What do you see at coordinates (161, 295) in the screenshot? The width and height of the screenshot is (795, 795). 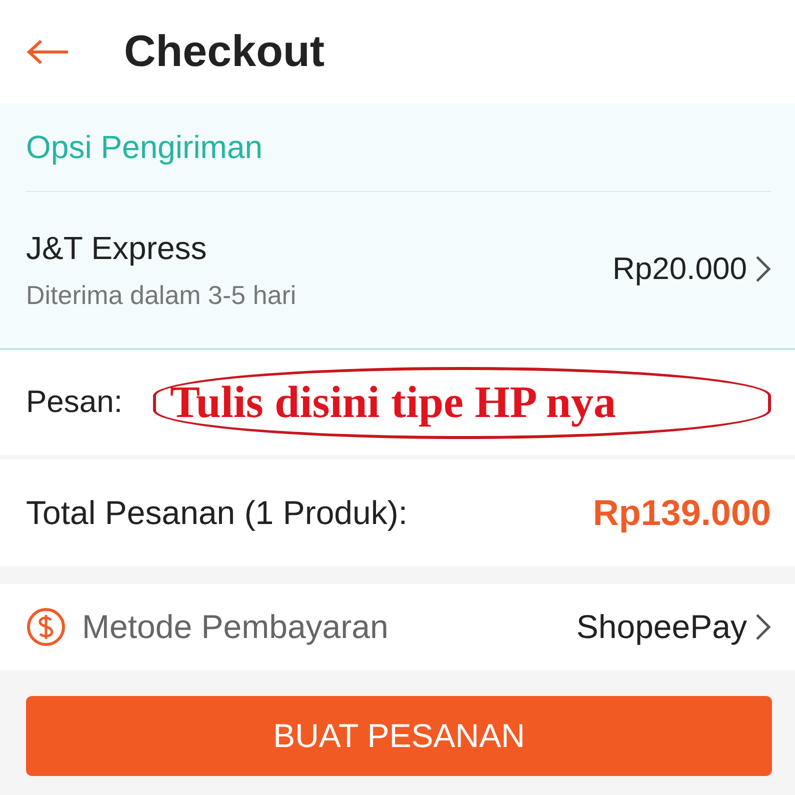 I see `delivery-estimate: Diterima dalam 3-5 hari` at bounding box center [161, 295].